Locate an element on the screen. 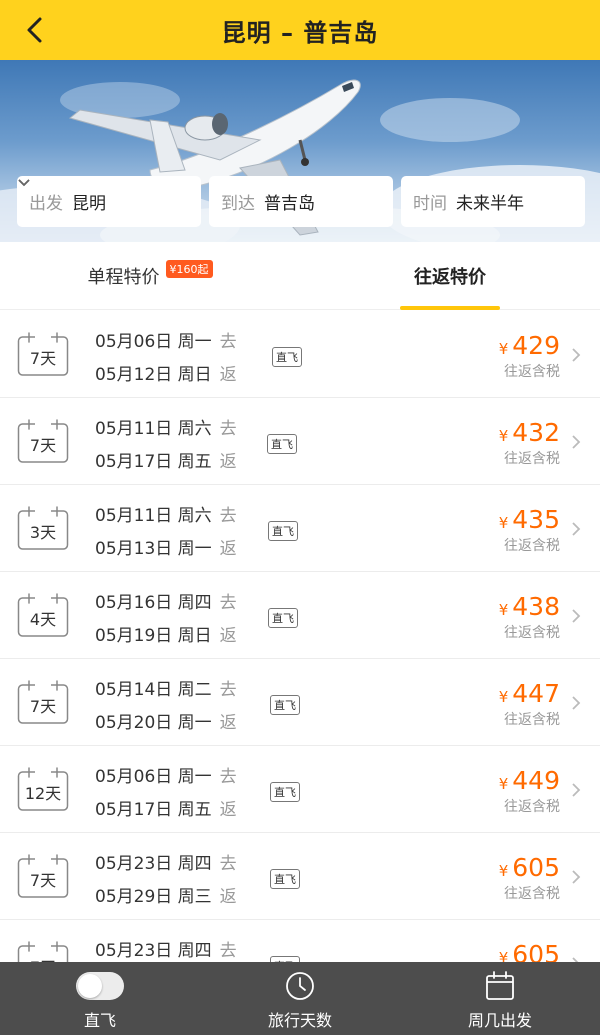 This screenshot has height=1035, width=600. filter-value: 昆明 is located at coordinates (89, 204).